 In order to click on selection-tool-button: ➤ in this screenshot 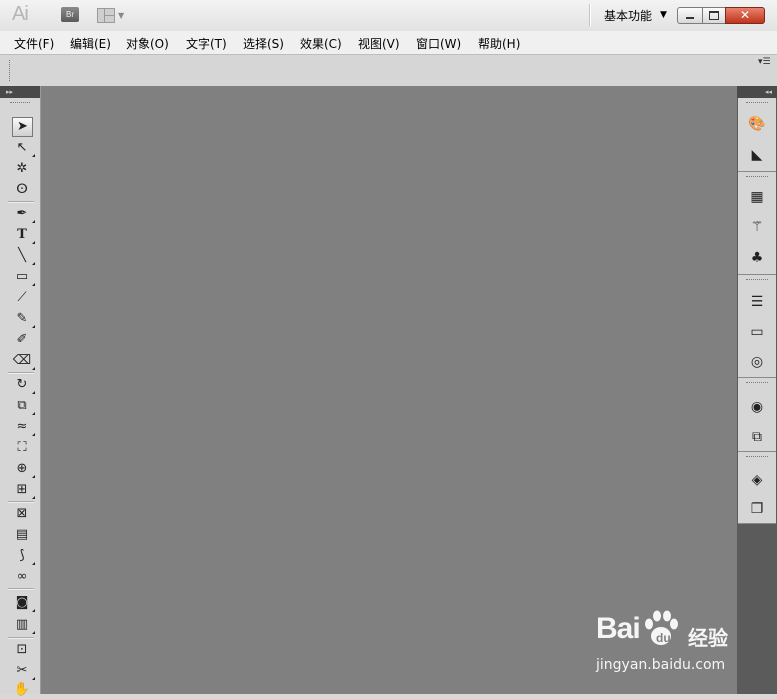, I will do `click(22, 127)`.